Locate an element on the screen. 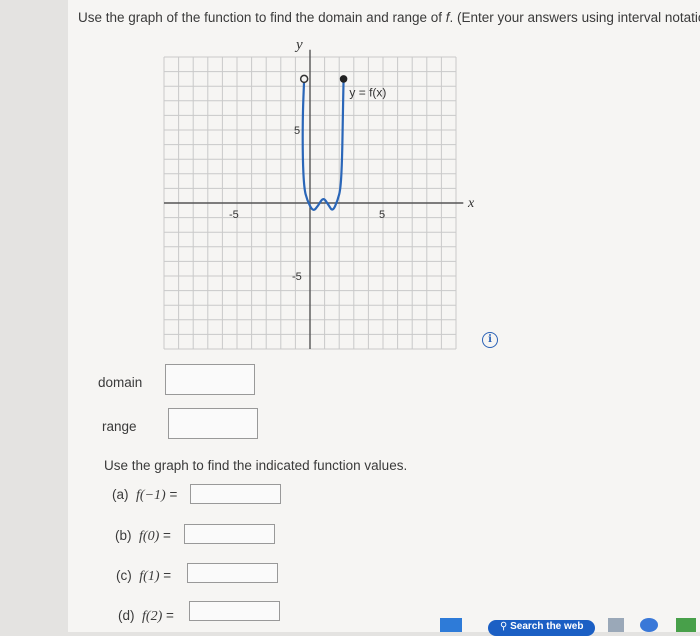 The image size is (700, 636). part-label-c: (c) is located at coordinates (124, 575).